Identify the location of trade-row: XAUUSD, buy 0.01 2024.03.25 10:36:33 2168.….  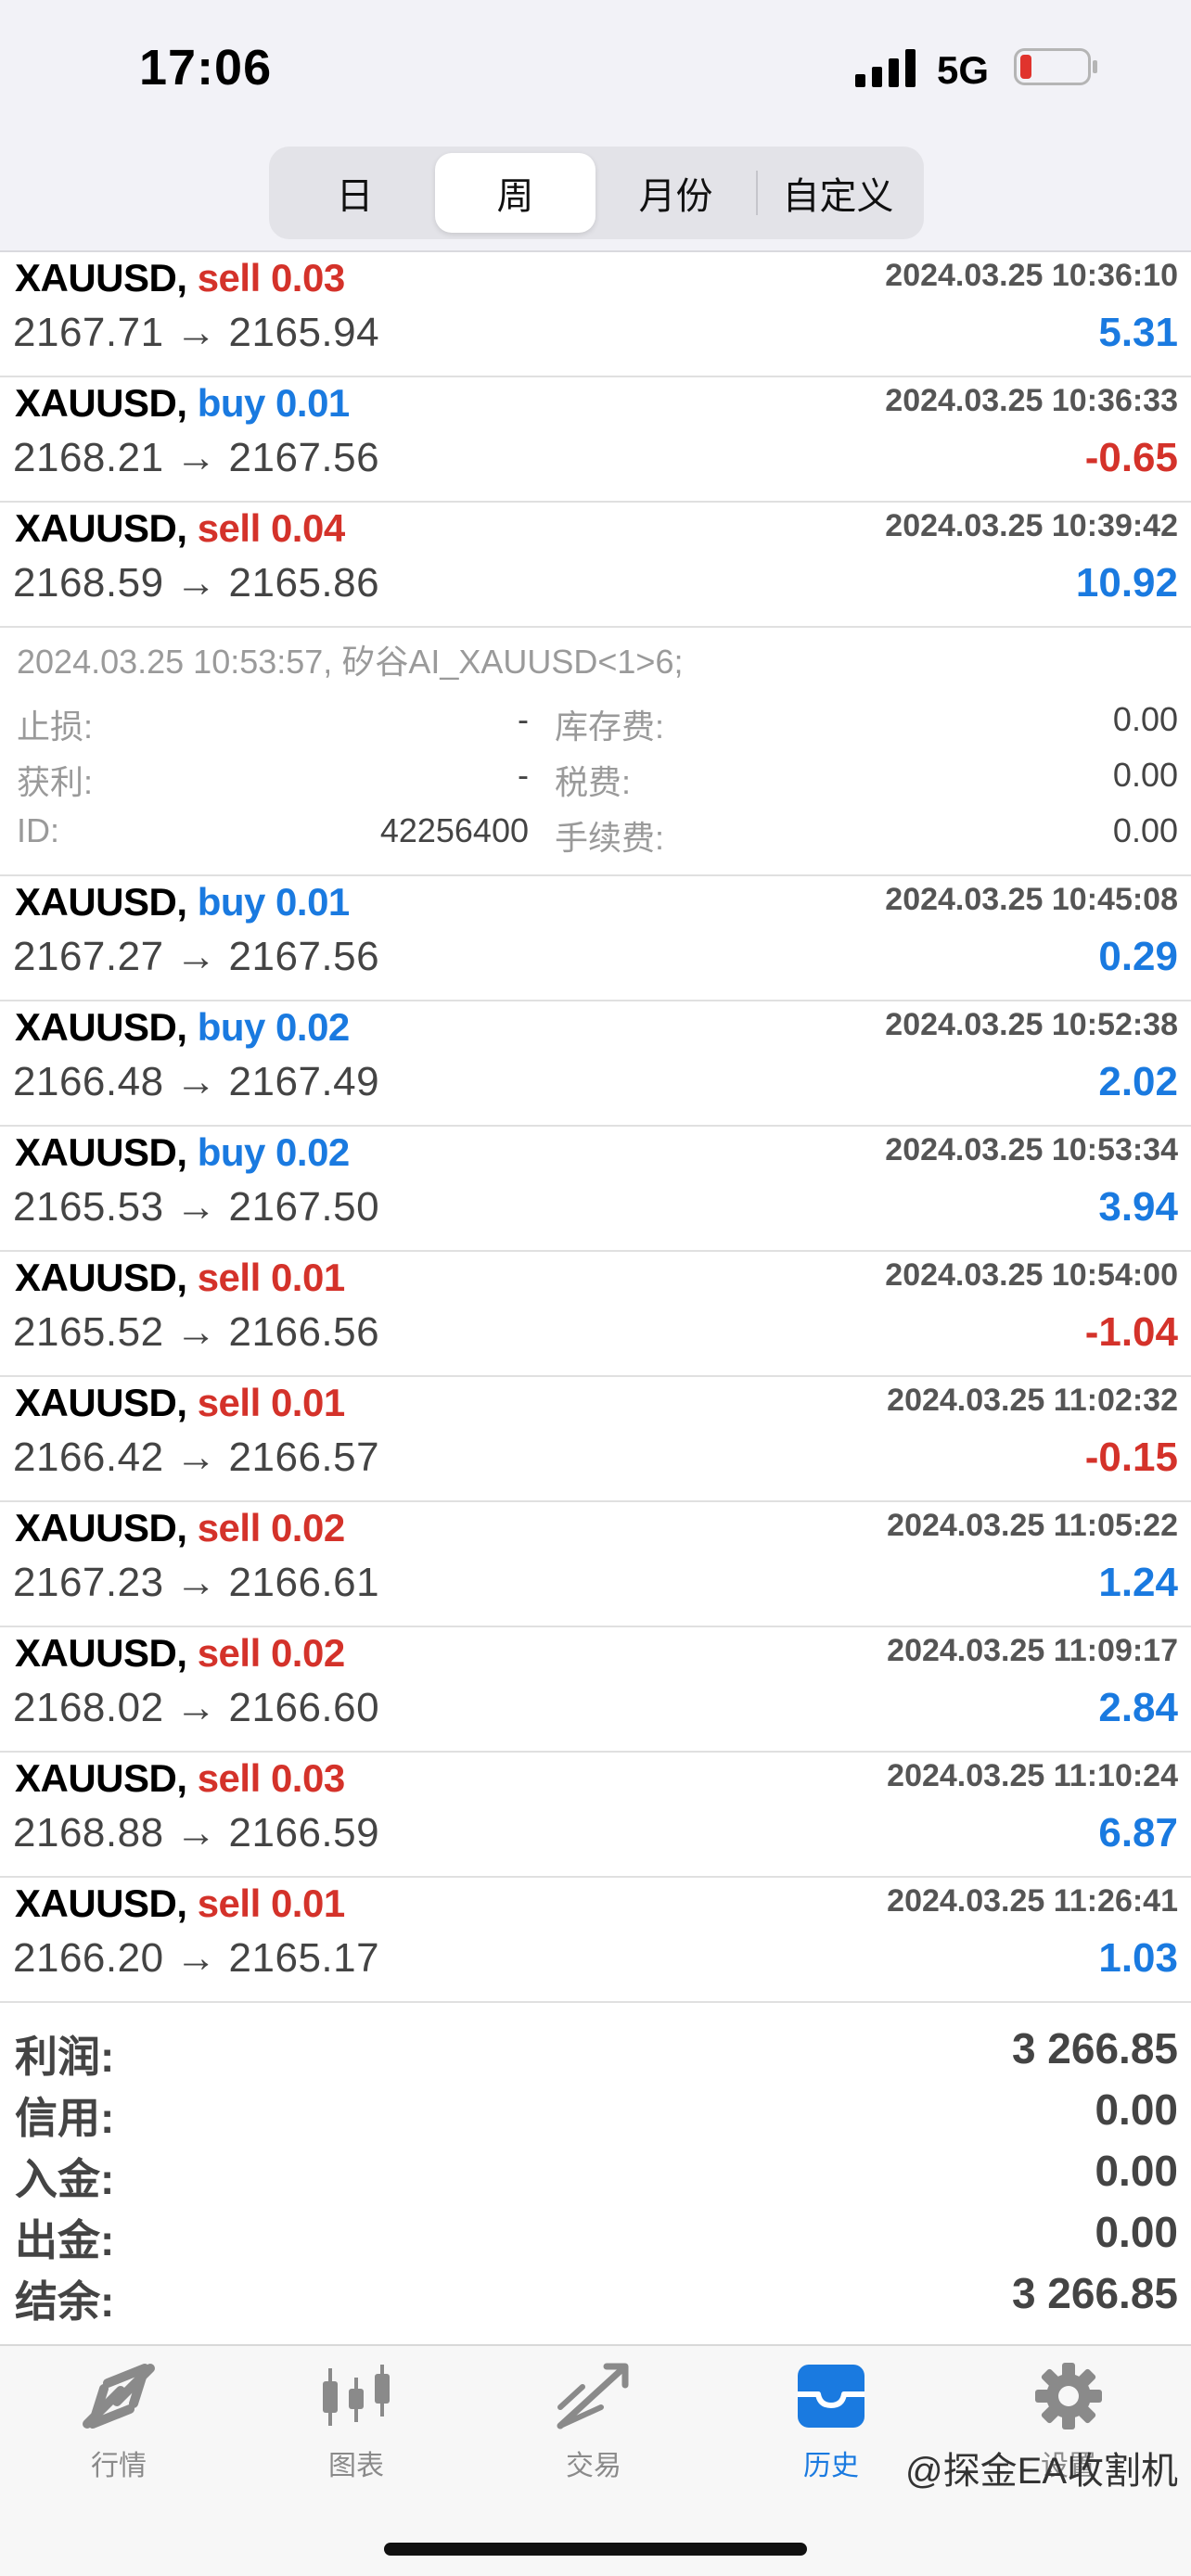
(595, 440).